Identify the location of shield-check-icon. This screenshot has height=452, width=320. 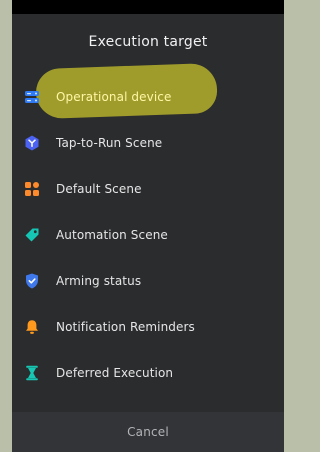
(32, 281).